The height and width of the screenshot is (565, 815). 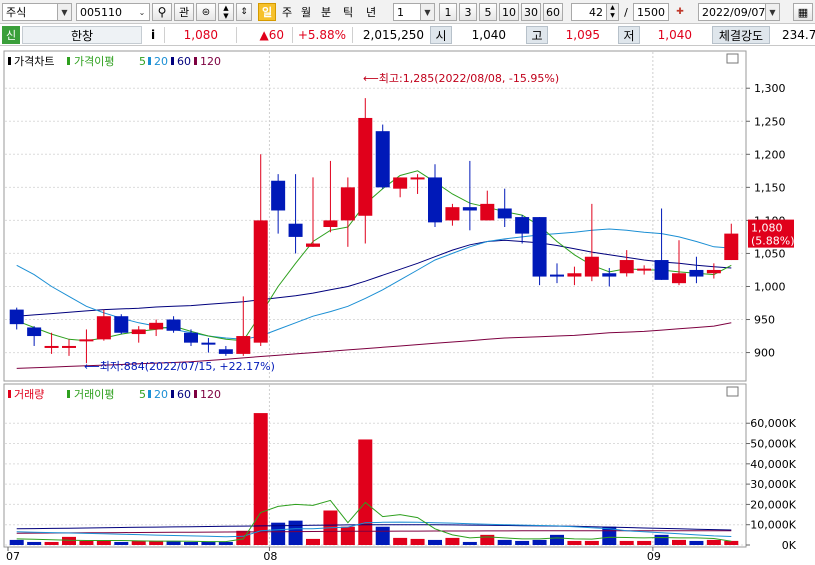 I want to click on x-tick-label: 07, so click(x=13, y=556).